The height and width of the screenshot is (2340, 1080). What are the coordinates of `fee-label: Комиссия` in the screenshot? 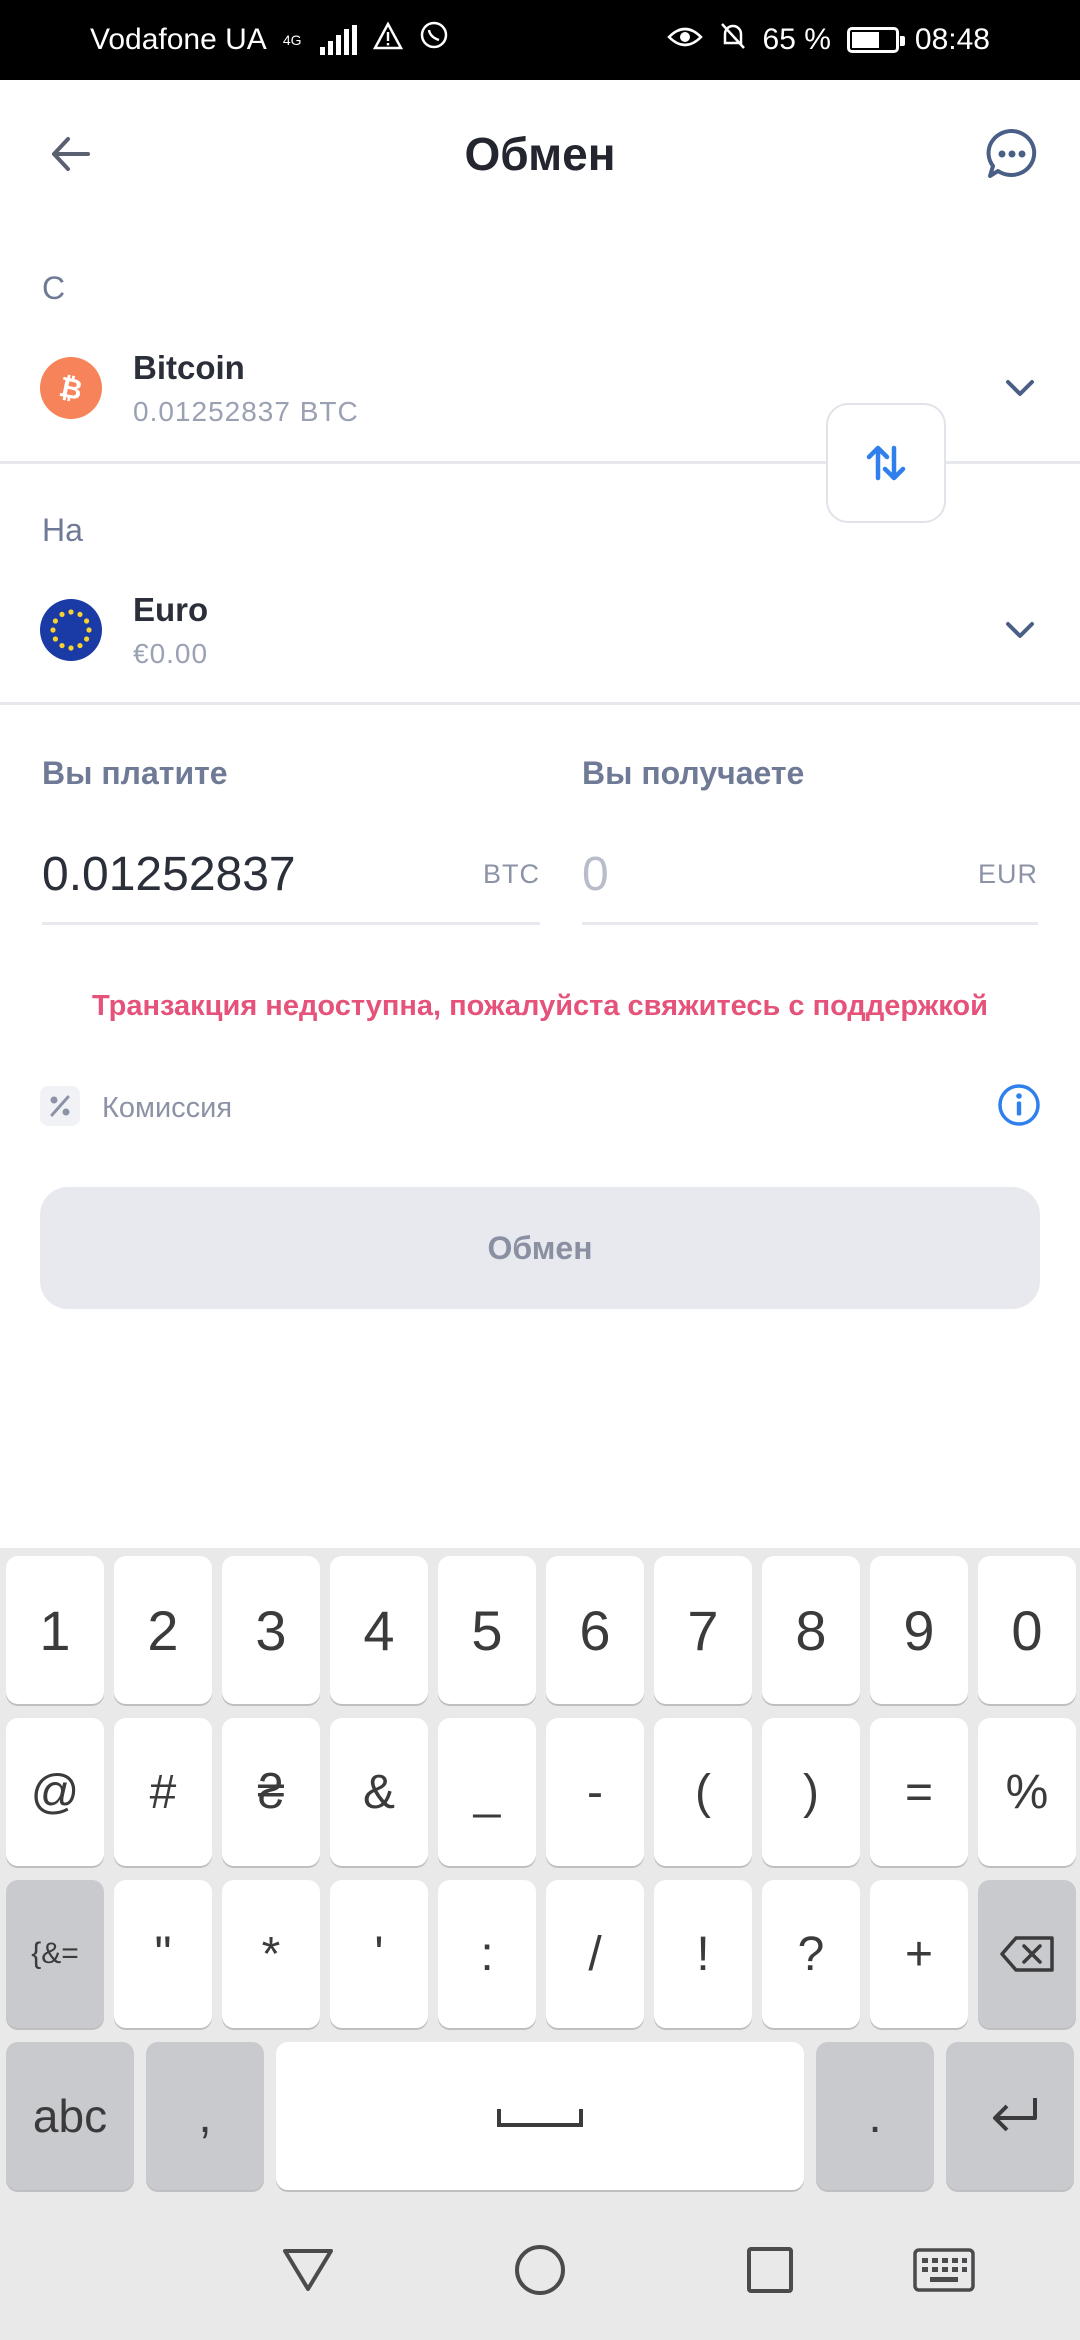 It's located at (167, 1108).